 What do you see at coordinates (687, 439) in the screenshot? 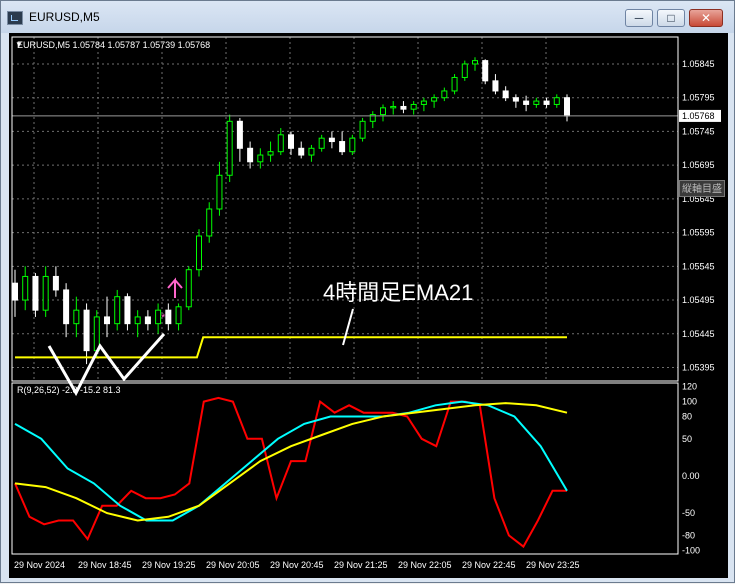
I see `indicator-tick-label: 50` at bounding box center [687, 439].